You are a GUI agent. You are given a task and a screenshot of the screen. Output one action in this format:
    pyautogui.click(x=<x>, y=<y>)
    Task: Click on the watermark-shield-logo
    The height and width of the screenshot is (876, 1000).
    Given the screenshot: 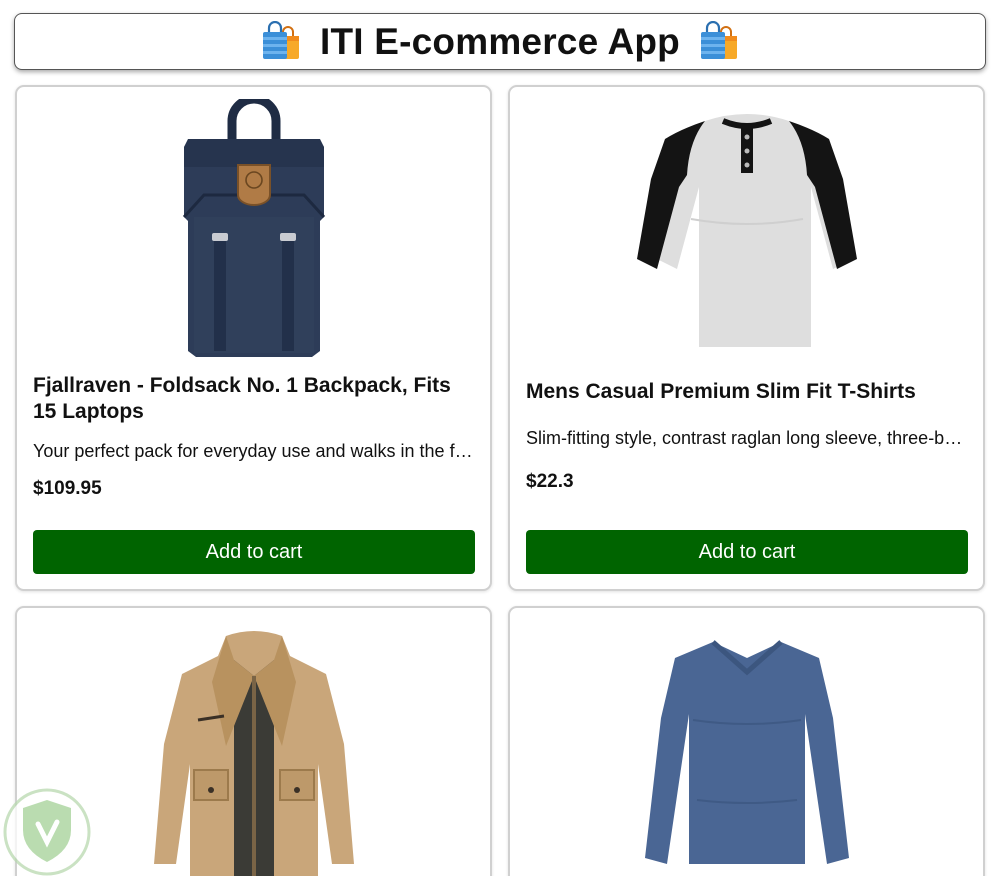 What is the action you would take?
    pyautogui.click(x=47, y=832)
    